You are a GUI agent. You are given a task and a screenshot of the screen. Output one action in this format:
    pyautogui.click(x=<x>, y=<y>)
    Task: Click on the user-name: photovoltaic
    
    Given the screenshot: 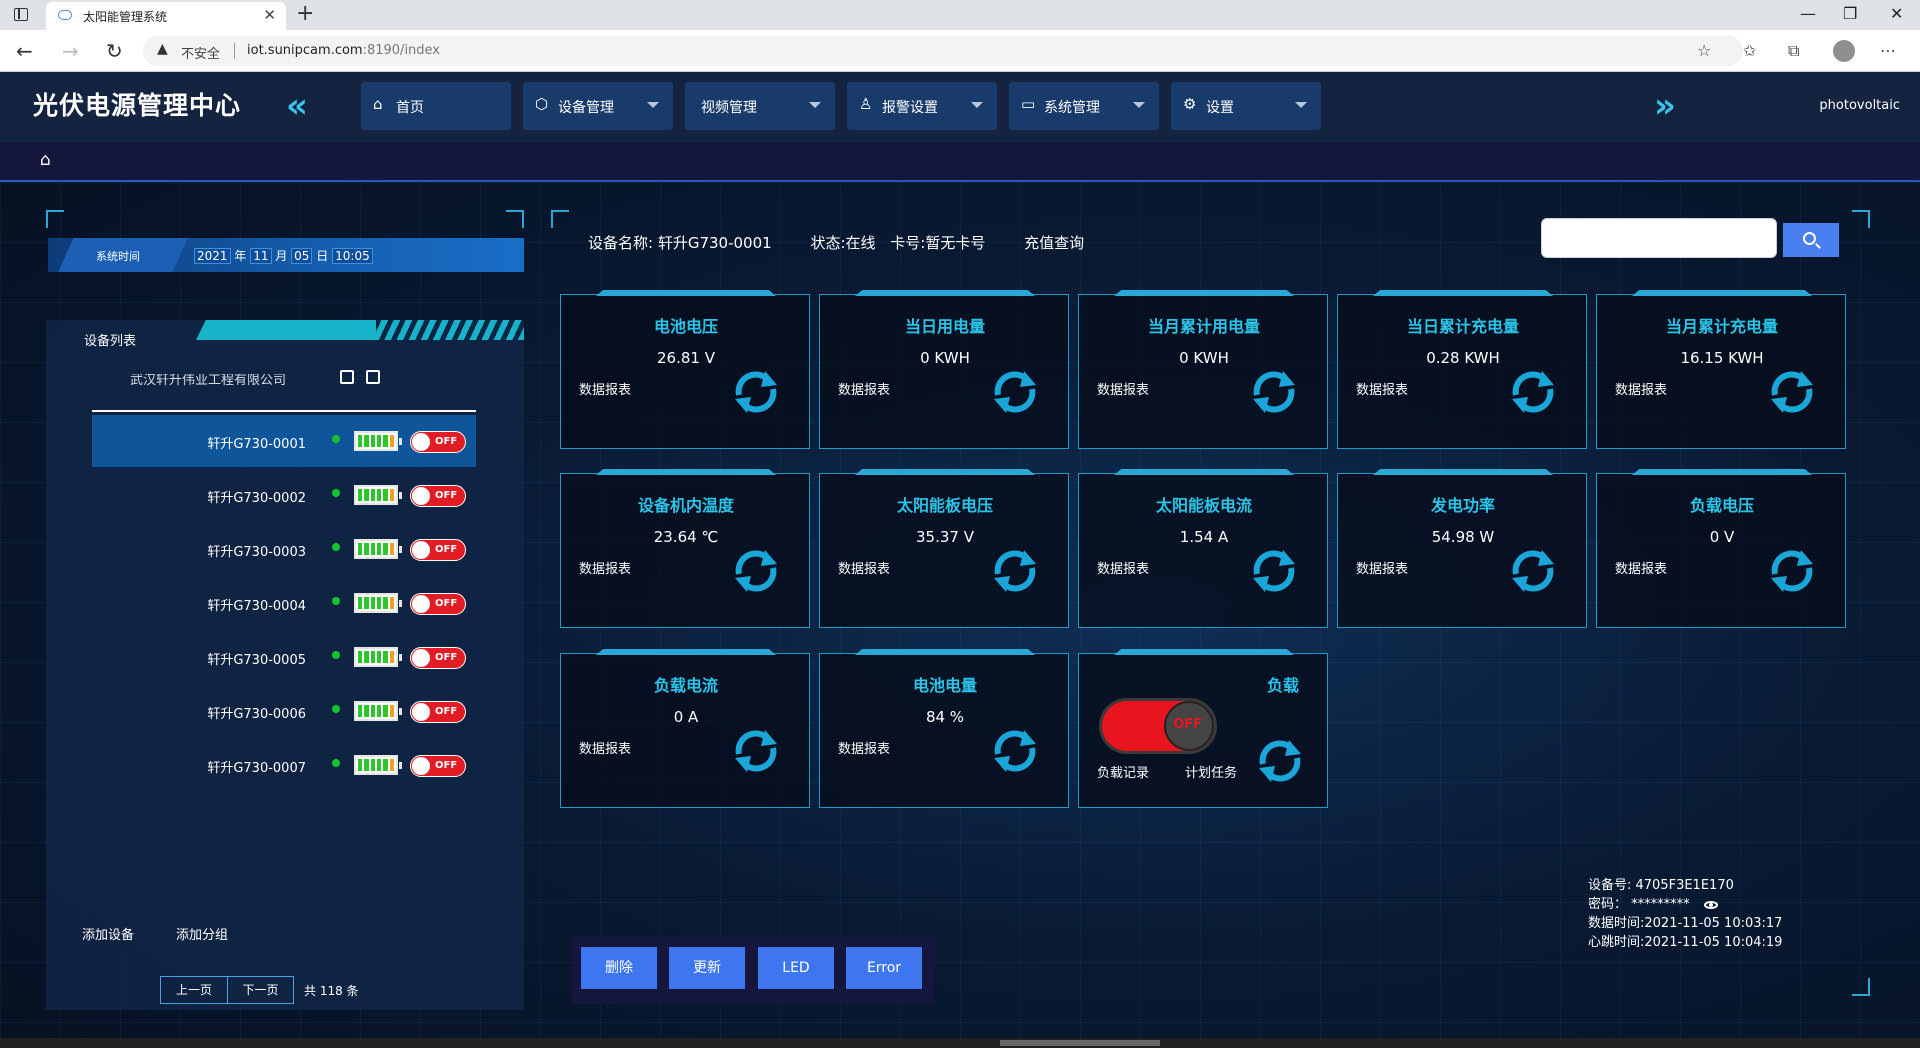 What is the action you would take?
    pyautogui.click(x=1859, y=105)
    